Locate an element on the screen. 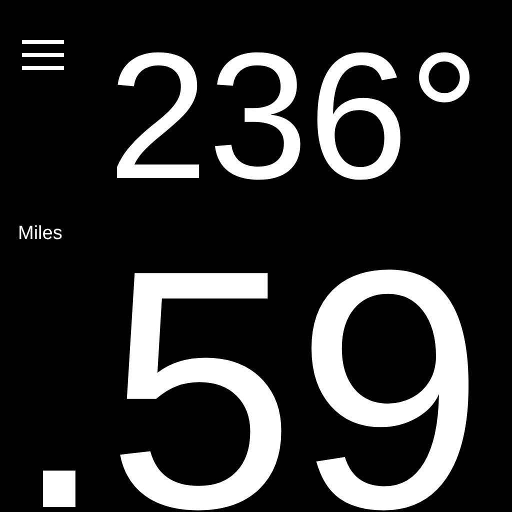  menu-icon is located at coordinates (43, 55).